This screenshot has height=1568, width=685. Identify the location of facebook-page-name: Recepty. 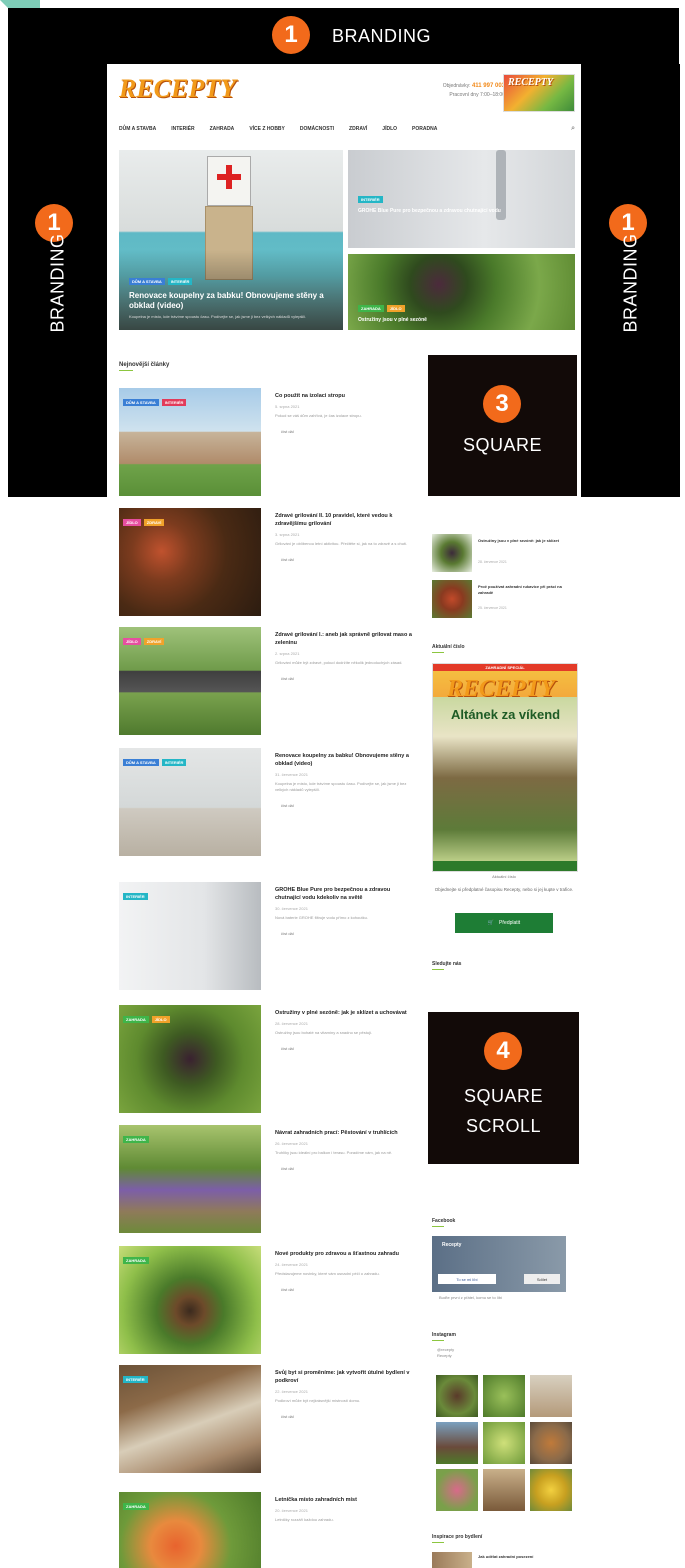
(451, 1245).